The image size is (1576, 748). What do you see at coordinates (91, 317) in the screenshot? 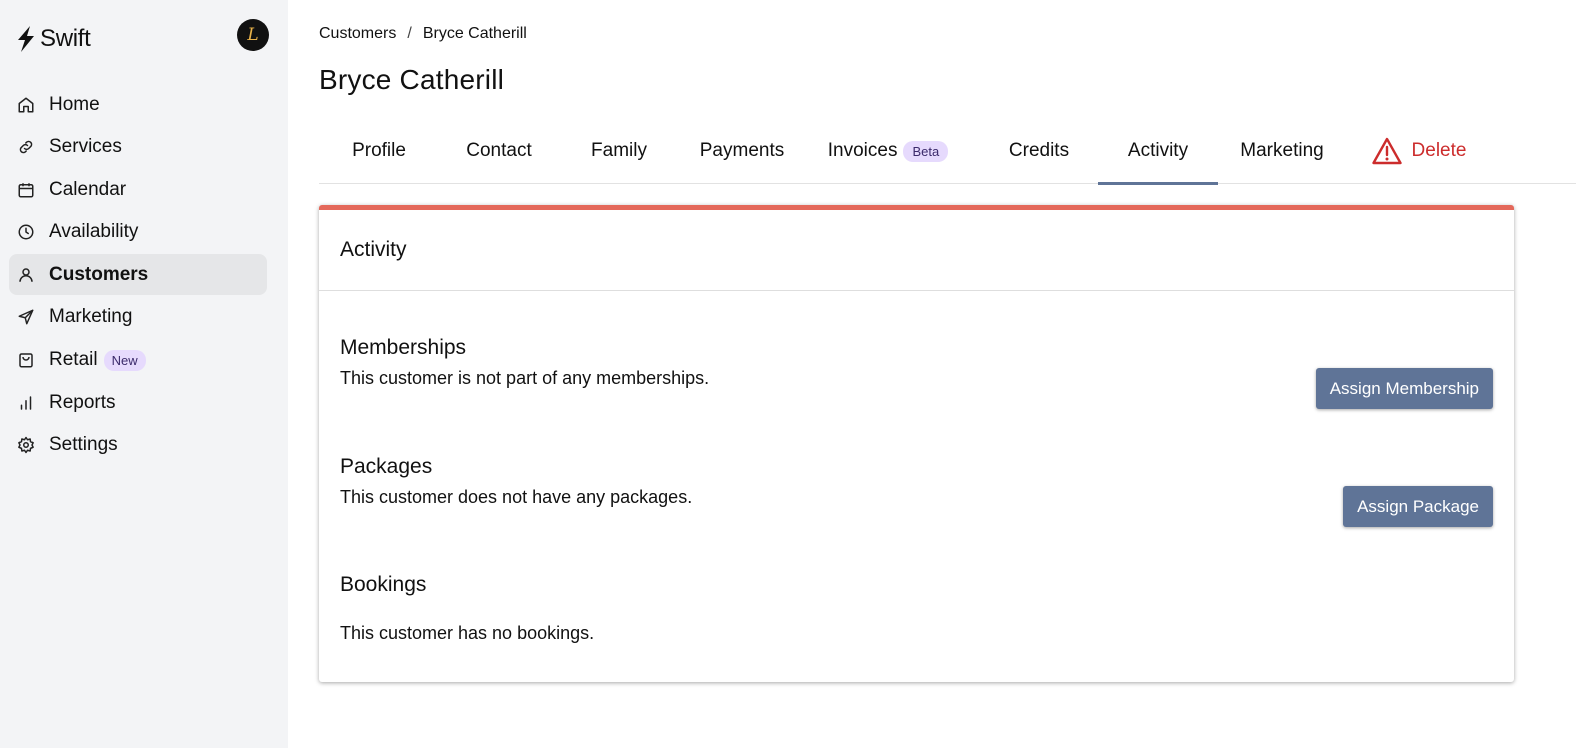
I see `sidebar-item-label: Marketing` at bounding box center [91, 317].